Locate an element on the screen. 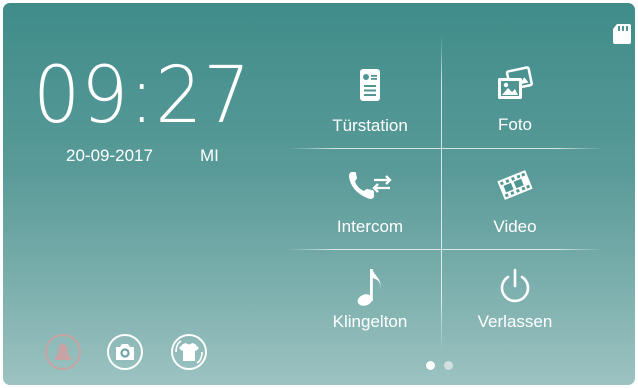 Image resolution: width=638 pixels, height=388 pixels. snapshot-button is located at coordinates (125, 352).